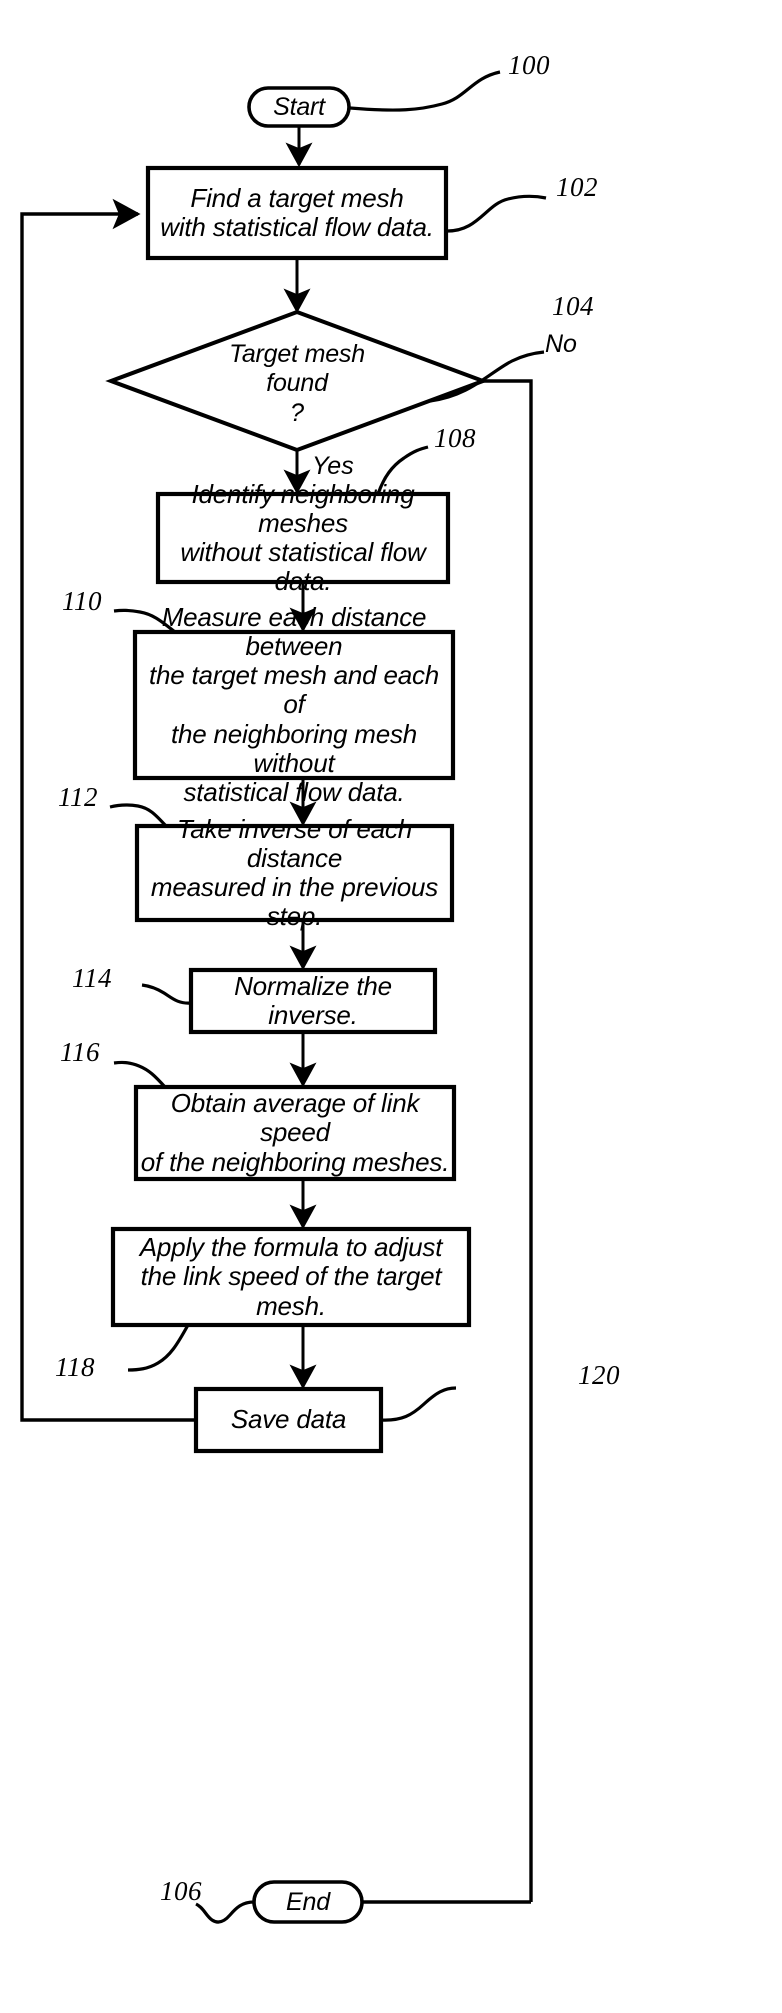  Describe the element at coordinates (297, 381) in the screenshot. I see `node-decision-shape` at that location.